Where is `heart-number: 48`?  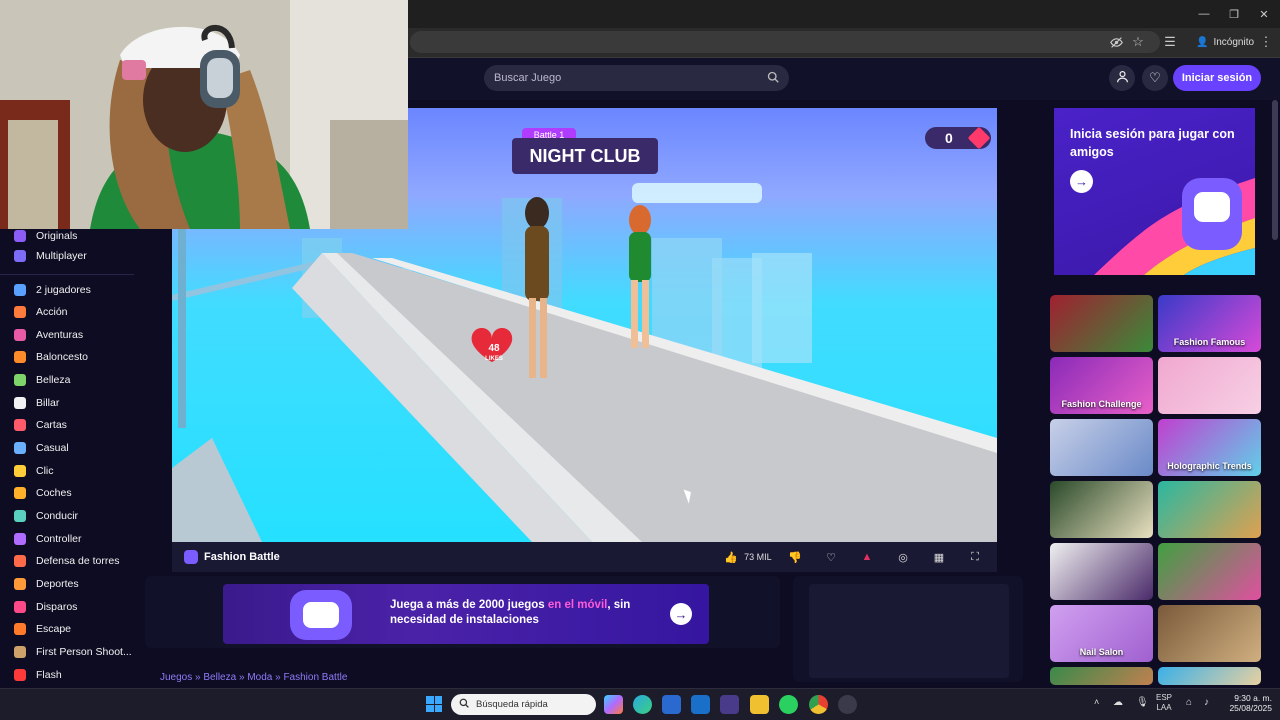 heart-number: 48 is located at coordinates (494, 348).